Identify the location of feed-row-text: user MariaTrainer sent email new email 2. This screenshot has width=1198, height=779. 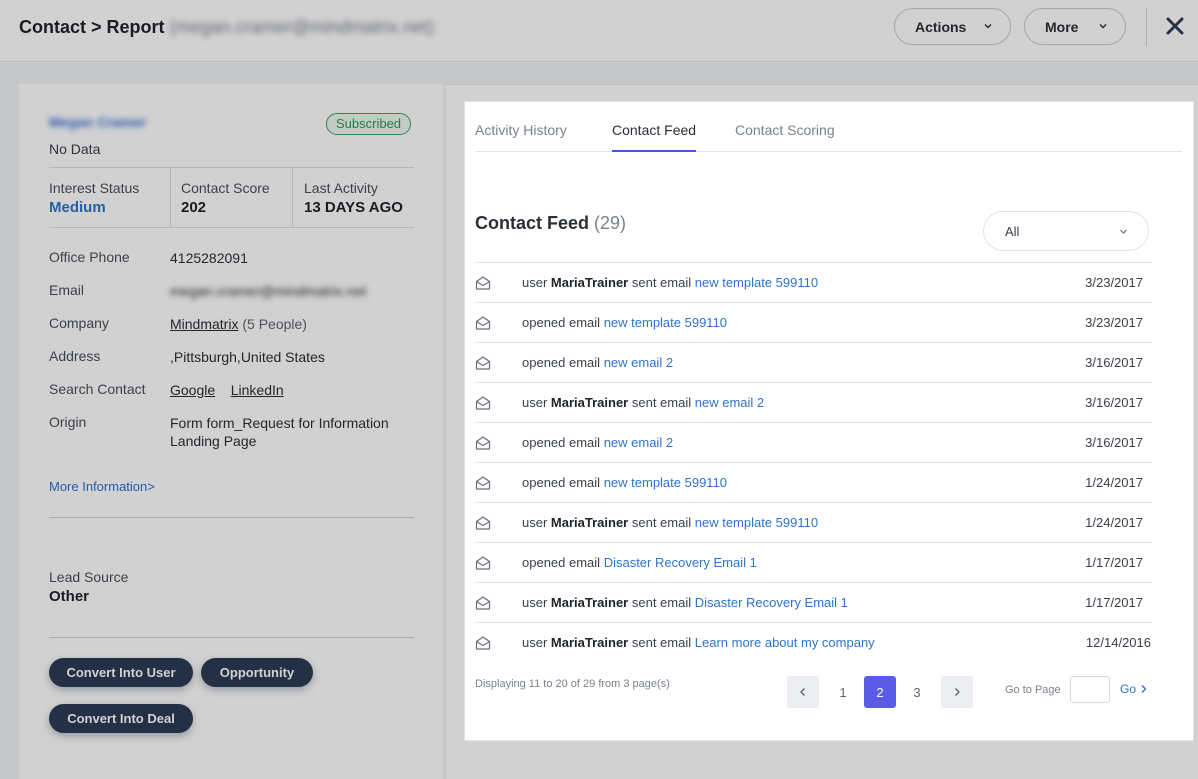
(643, 402).